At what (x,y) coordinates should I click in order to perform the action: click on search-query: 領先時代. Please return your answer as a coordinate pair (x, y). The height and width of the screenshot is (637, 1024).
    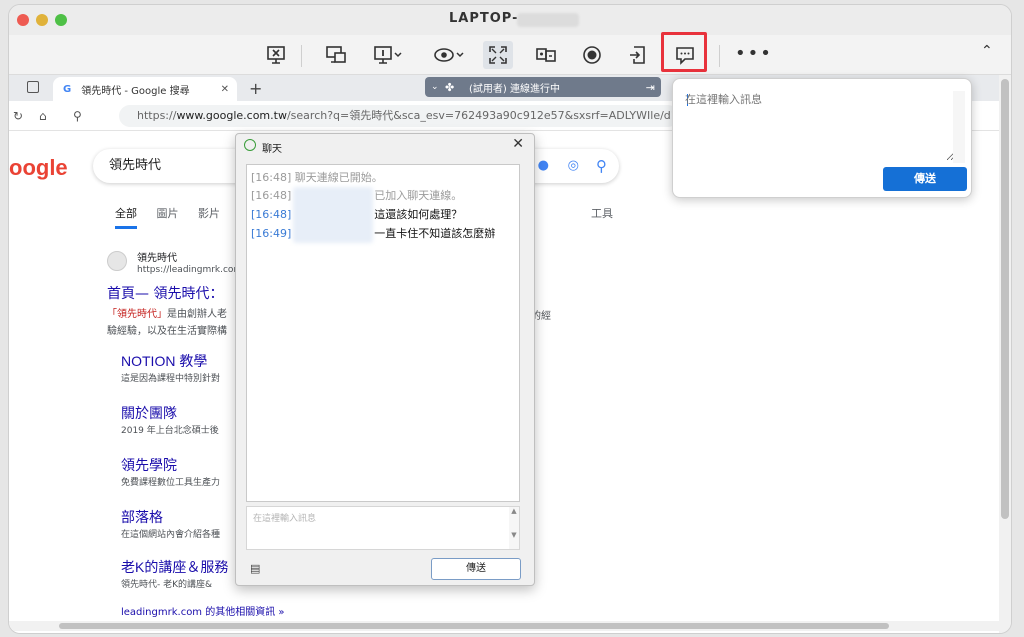
    Looking at the image, I should click on (135, 165).